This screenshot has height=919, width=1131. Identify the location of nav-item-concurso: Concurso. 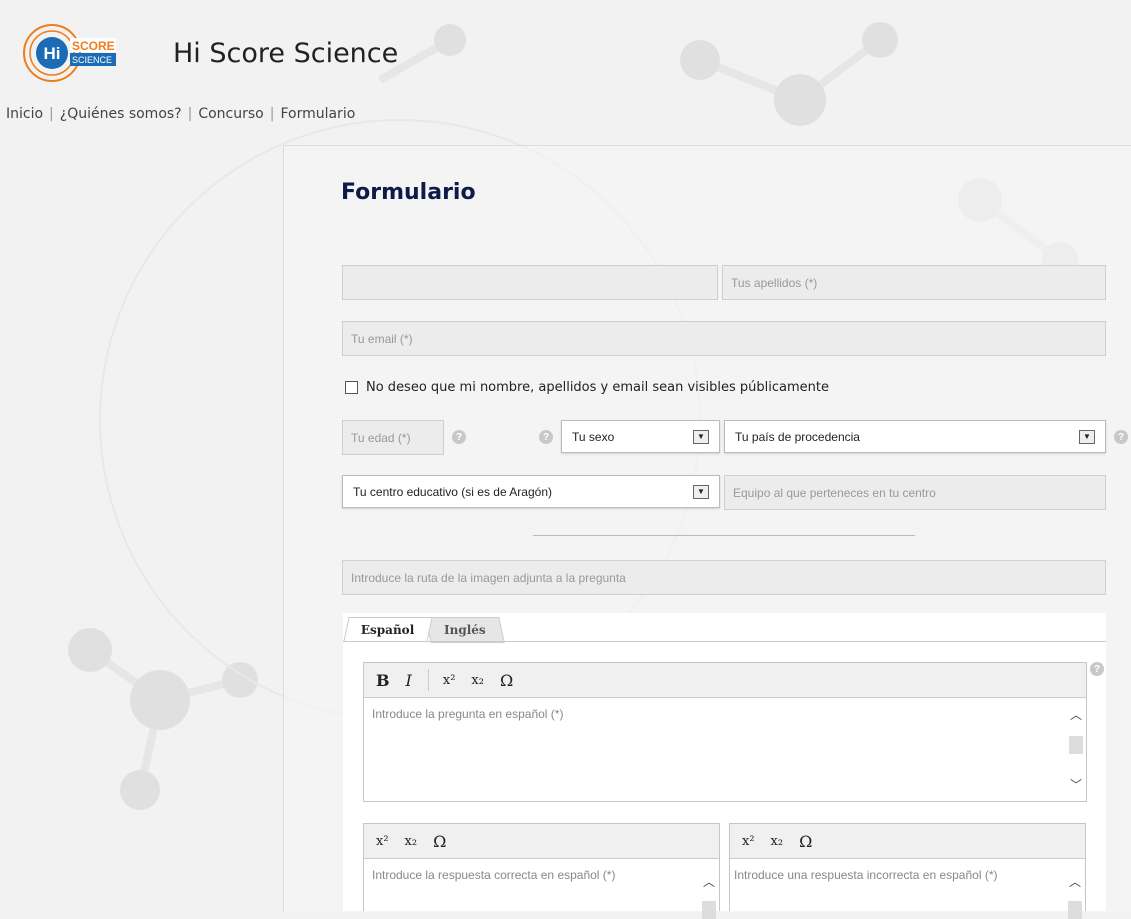
(230, 114).